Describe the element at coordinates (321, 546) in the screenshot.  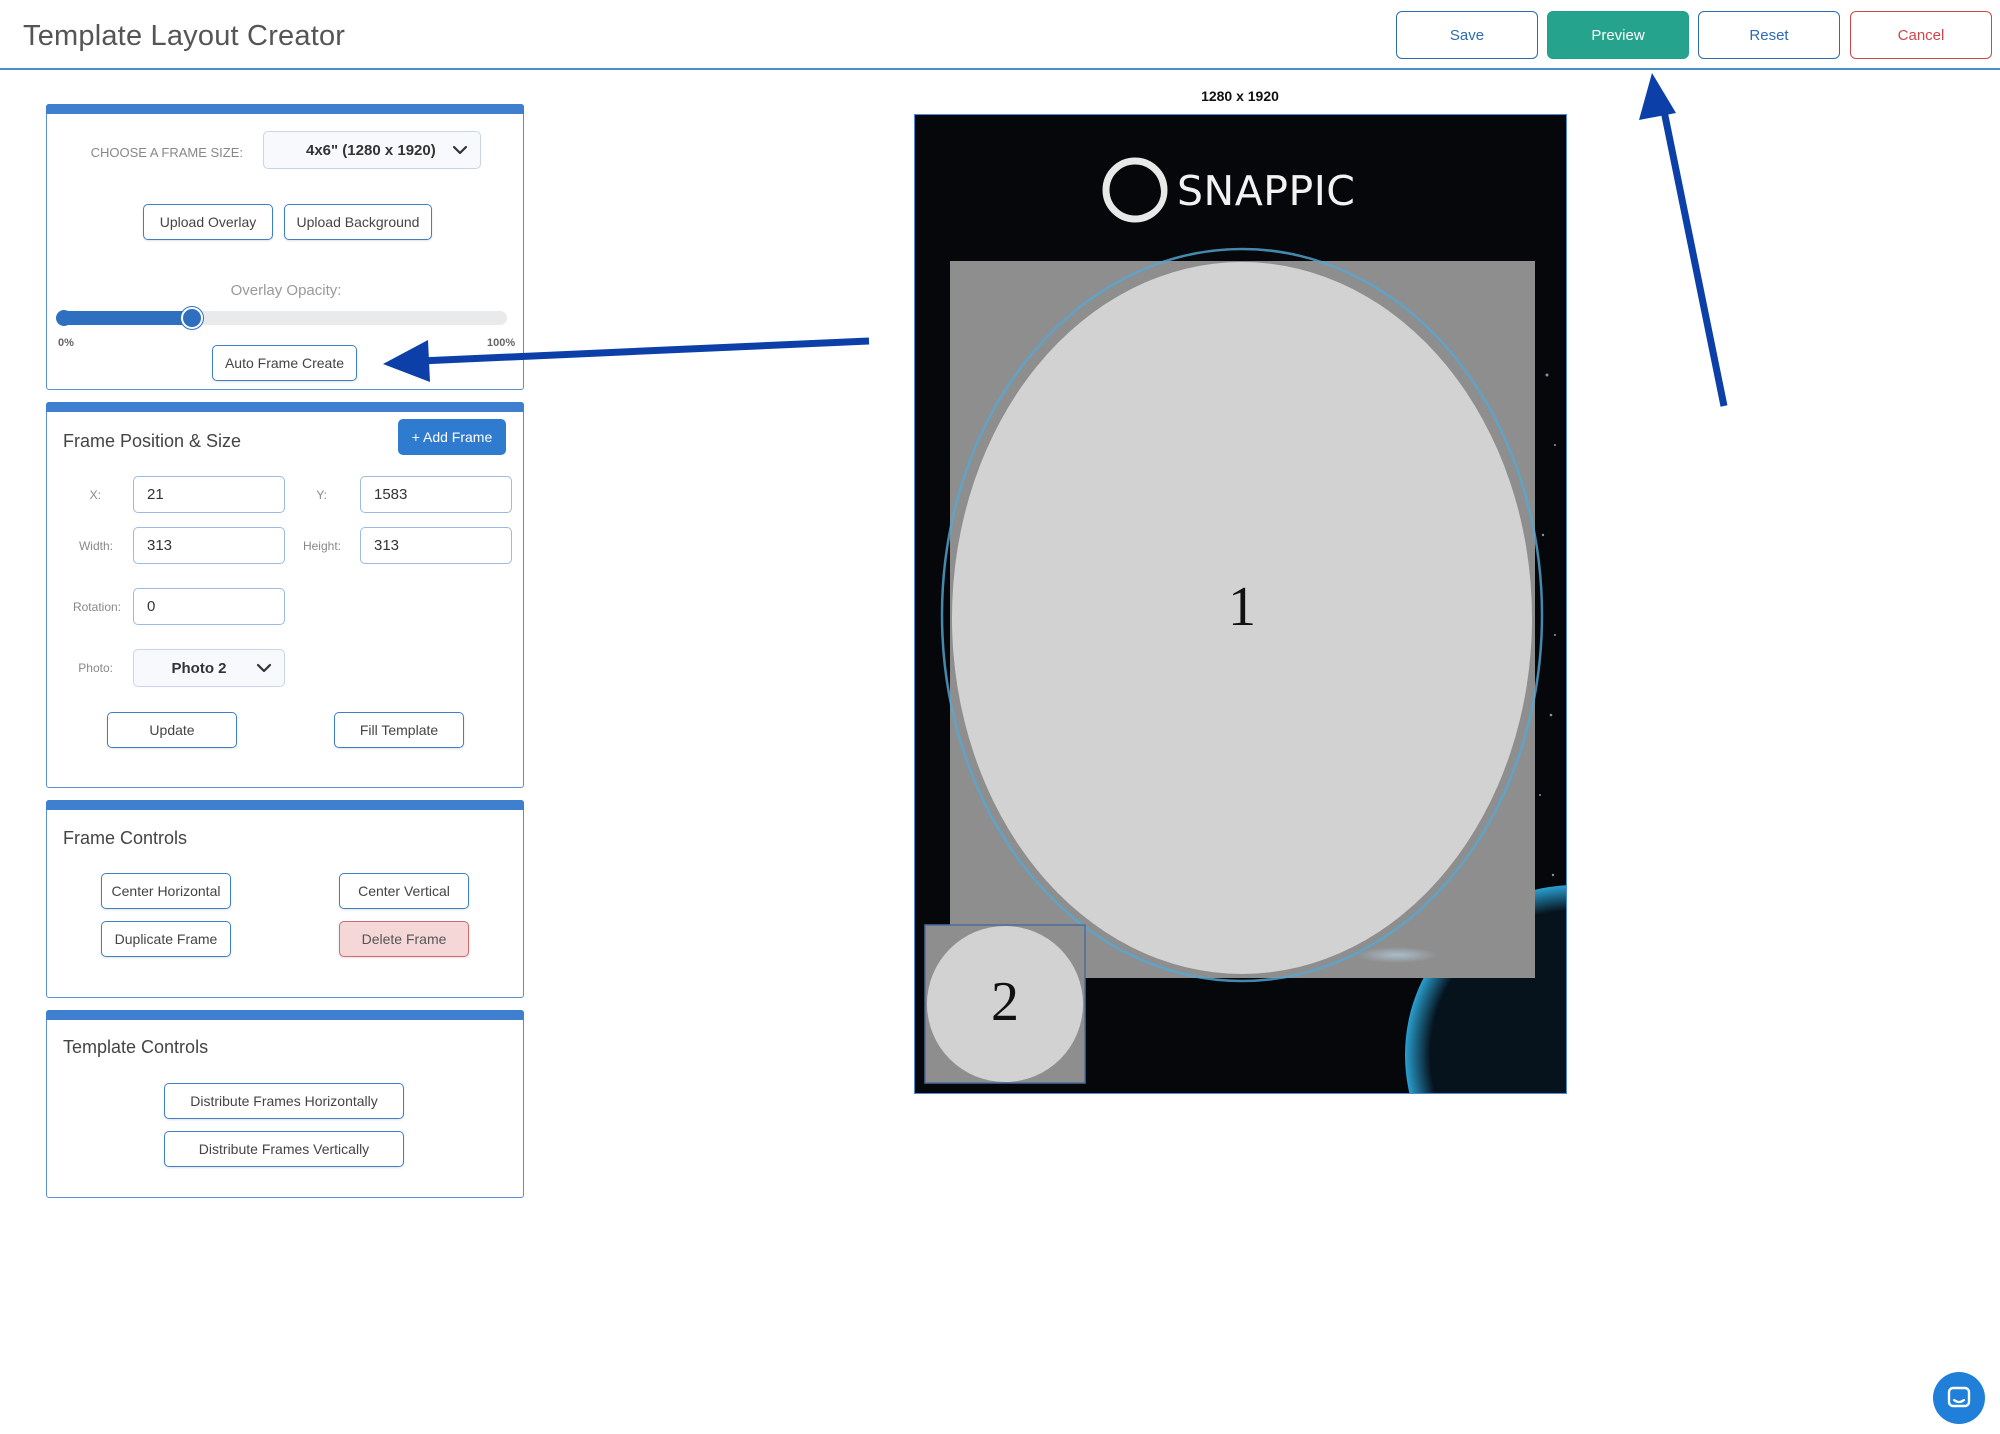
I see `height-label: Height:` at that location.